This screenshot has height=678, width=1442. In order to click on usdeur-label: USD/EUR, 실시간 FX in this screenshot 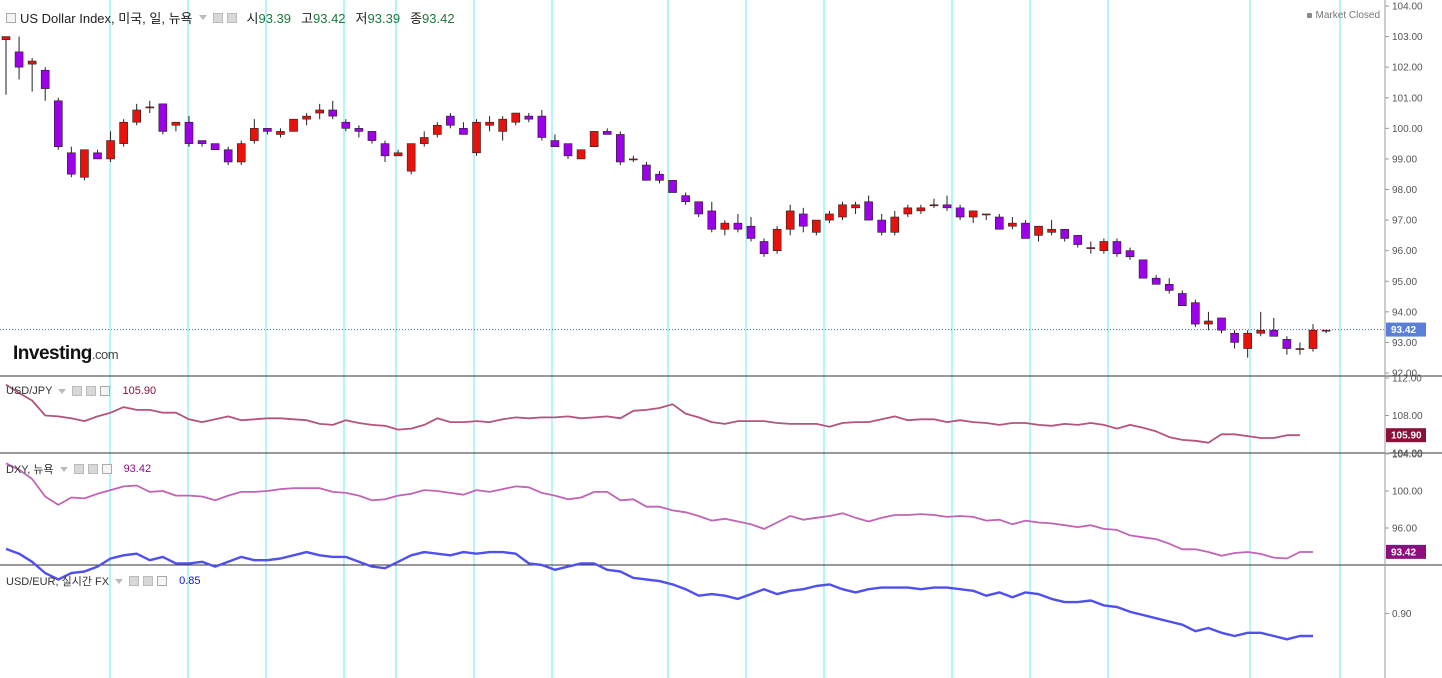, I will do `click(58, 582)`.